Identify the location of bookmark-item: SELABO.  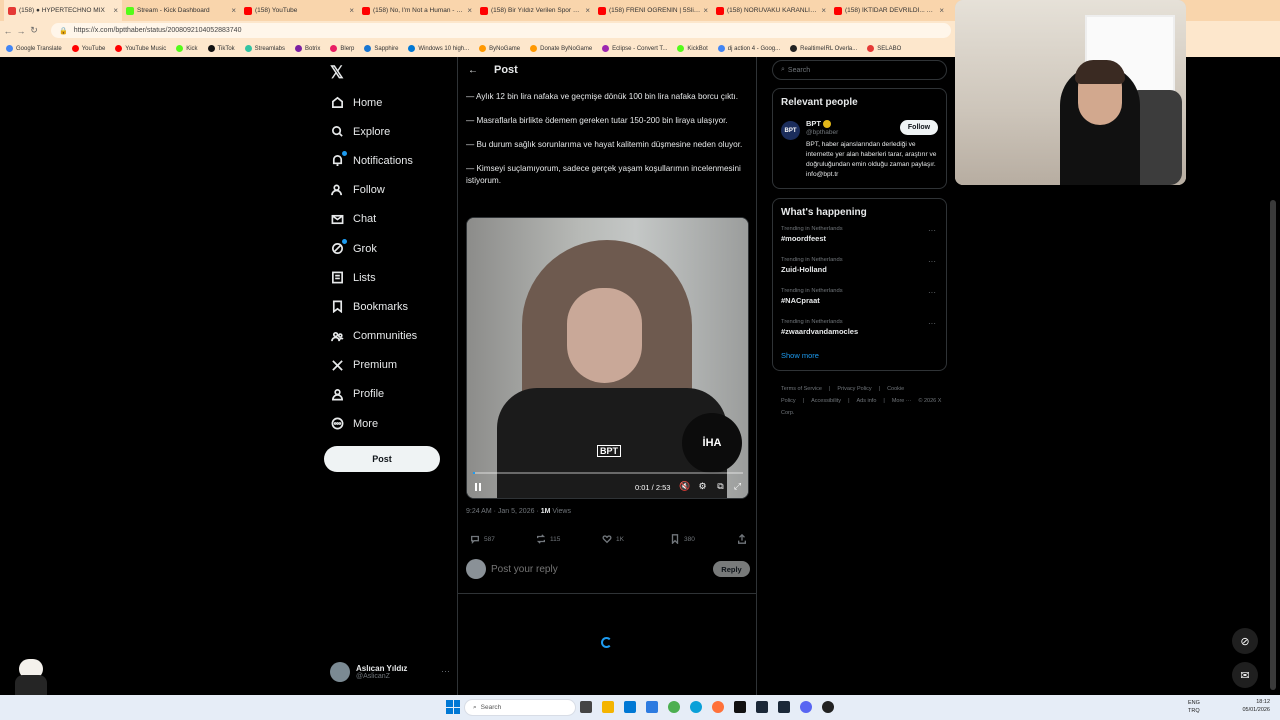
(884, 48).